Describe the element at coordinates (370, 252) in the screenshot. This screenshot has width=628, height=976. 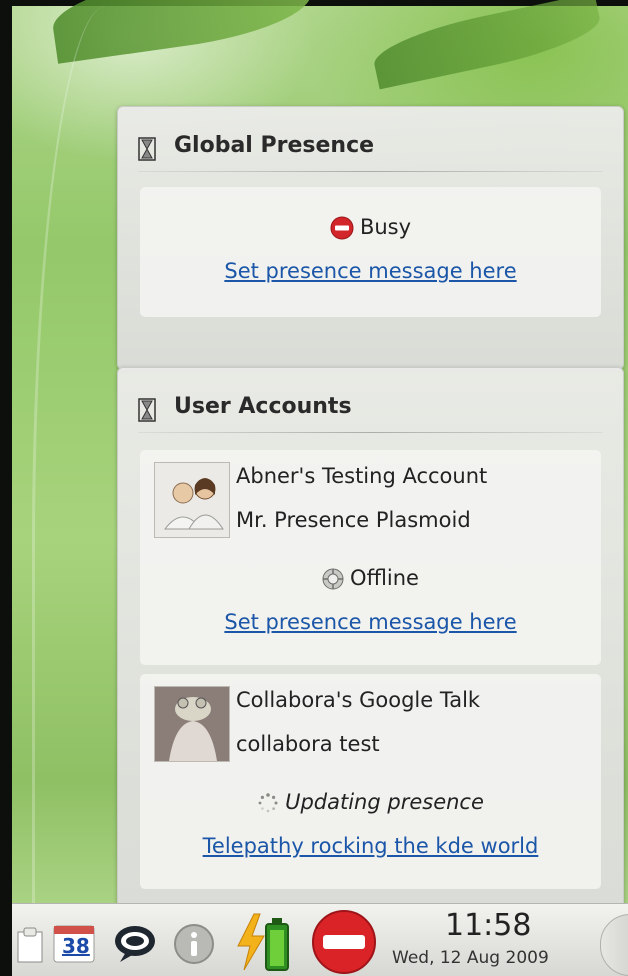
I see `global-status-box: Busy Set presence message here` at that location.